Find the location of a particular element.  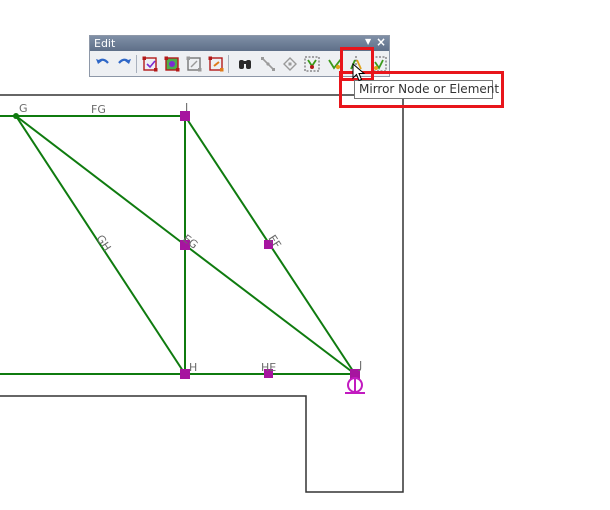

member-g-mid is located at coordinates (100, 180).